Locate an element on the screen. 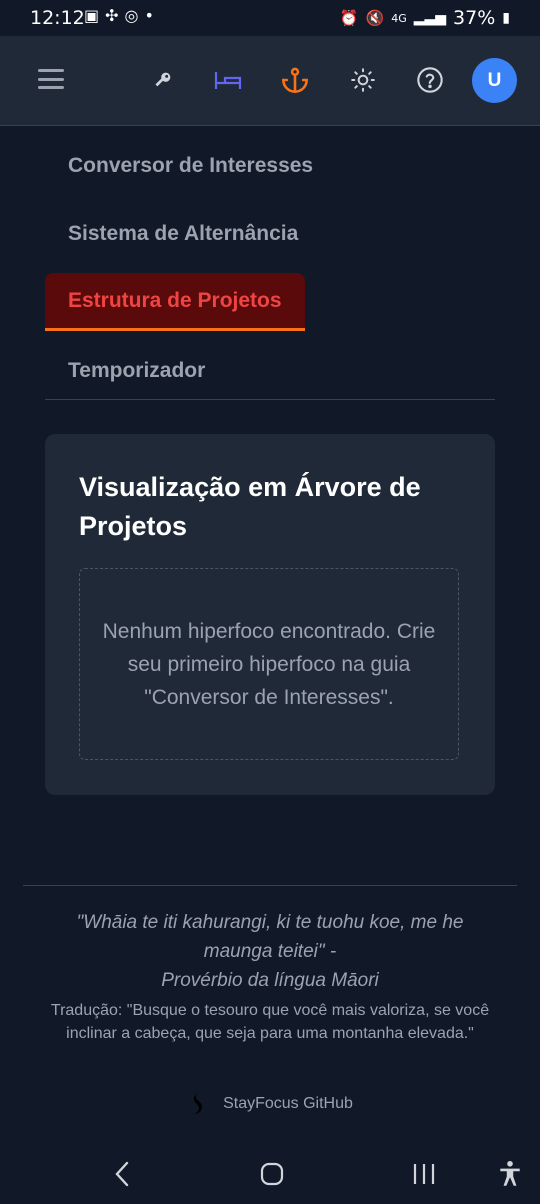 Image resolution: width=540 pixels, height=1204 pixels. tab-conversor-interesses: Conversor de Interesses is located at coordinates (190, 166).